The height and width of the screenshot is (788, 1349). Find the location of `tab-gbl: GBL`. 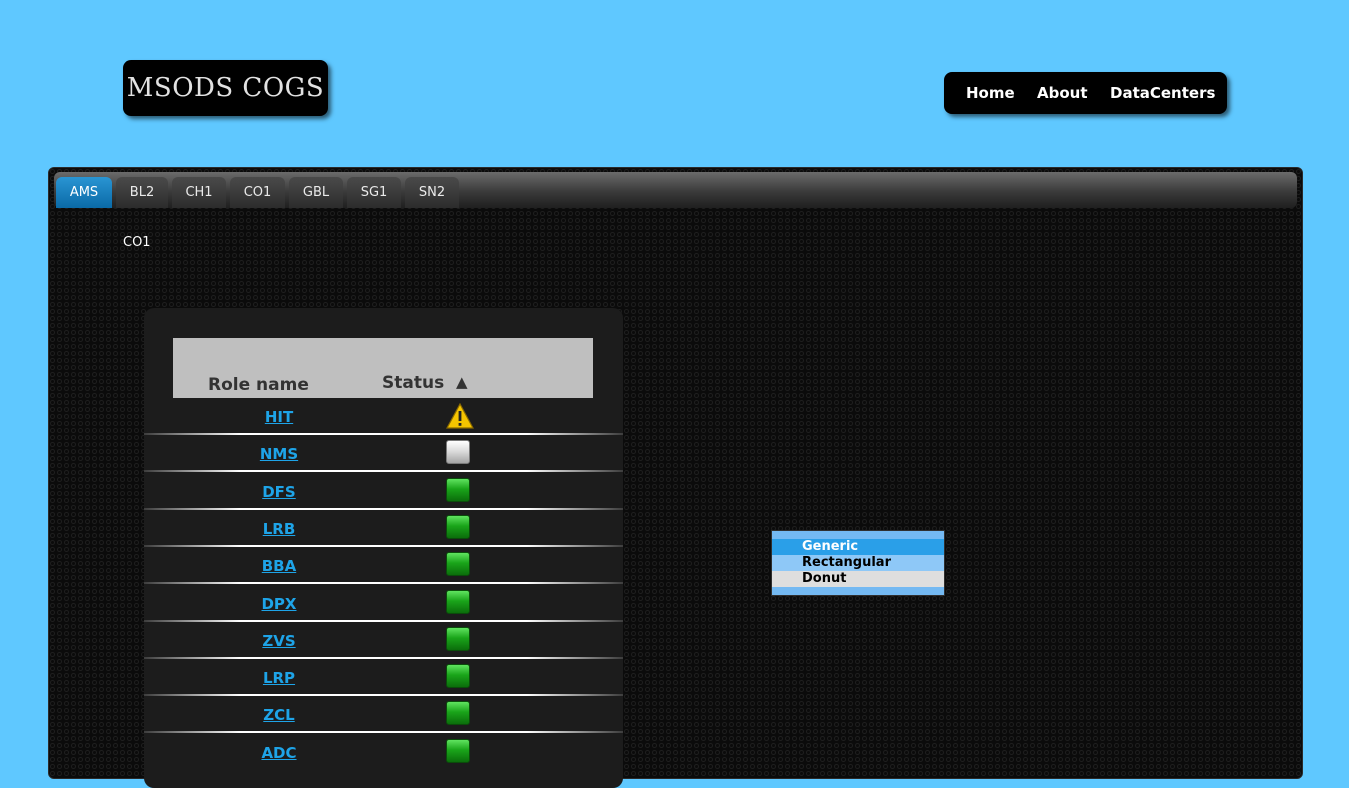

tab-gbl: GBL is located at coordinates (316, 192).